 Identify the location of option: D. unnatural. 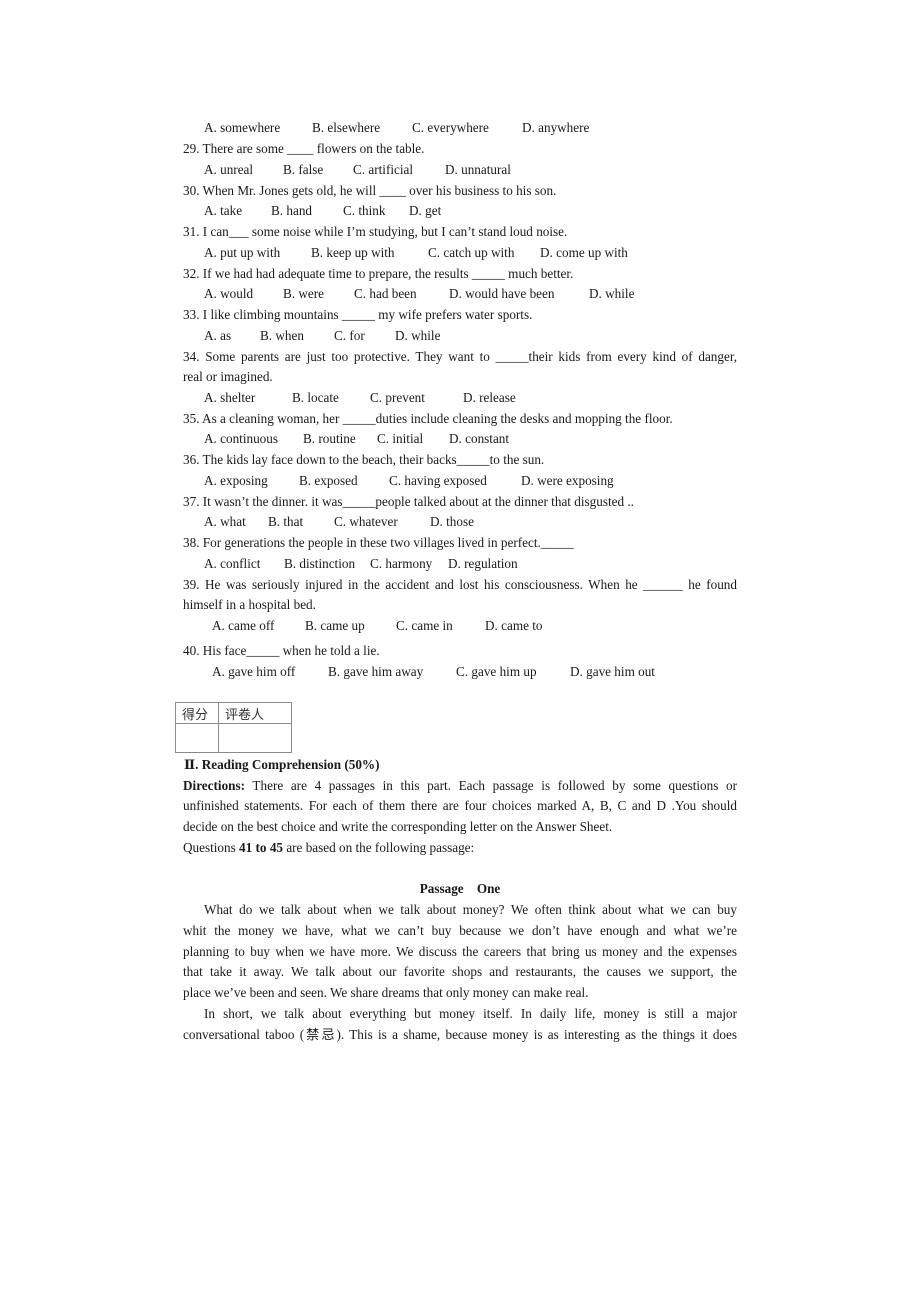
(478, 169).